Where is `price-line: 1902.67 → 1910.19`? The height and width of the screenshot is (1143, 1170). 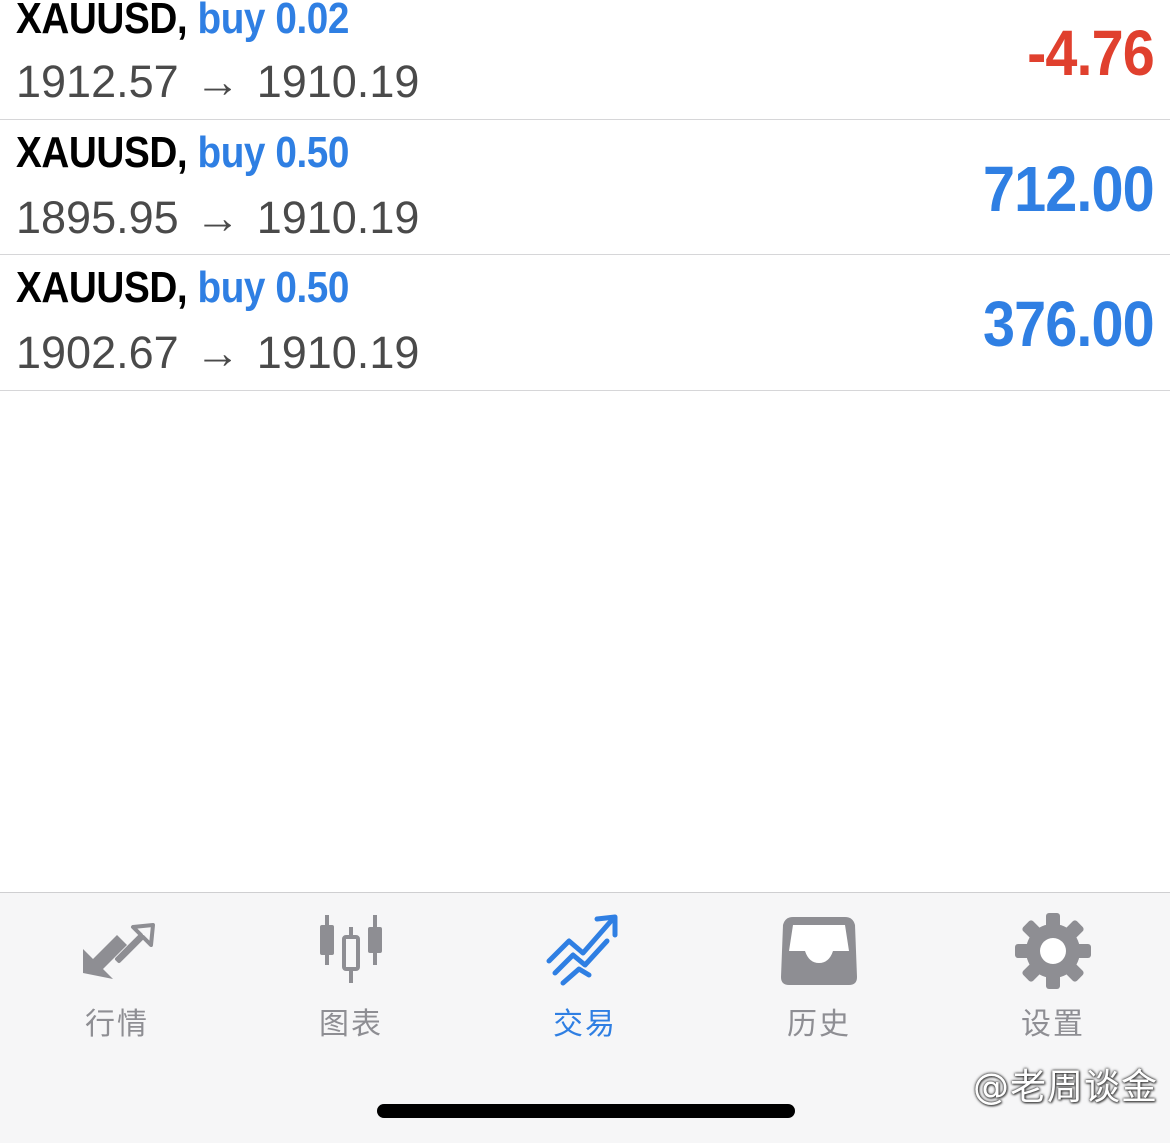
price-line: 1902.67 → 1910.19 is located at coordinates (217, 353).